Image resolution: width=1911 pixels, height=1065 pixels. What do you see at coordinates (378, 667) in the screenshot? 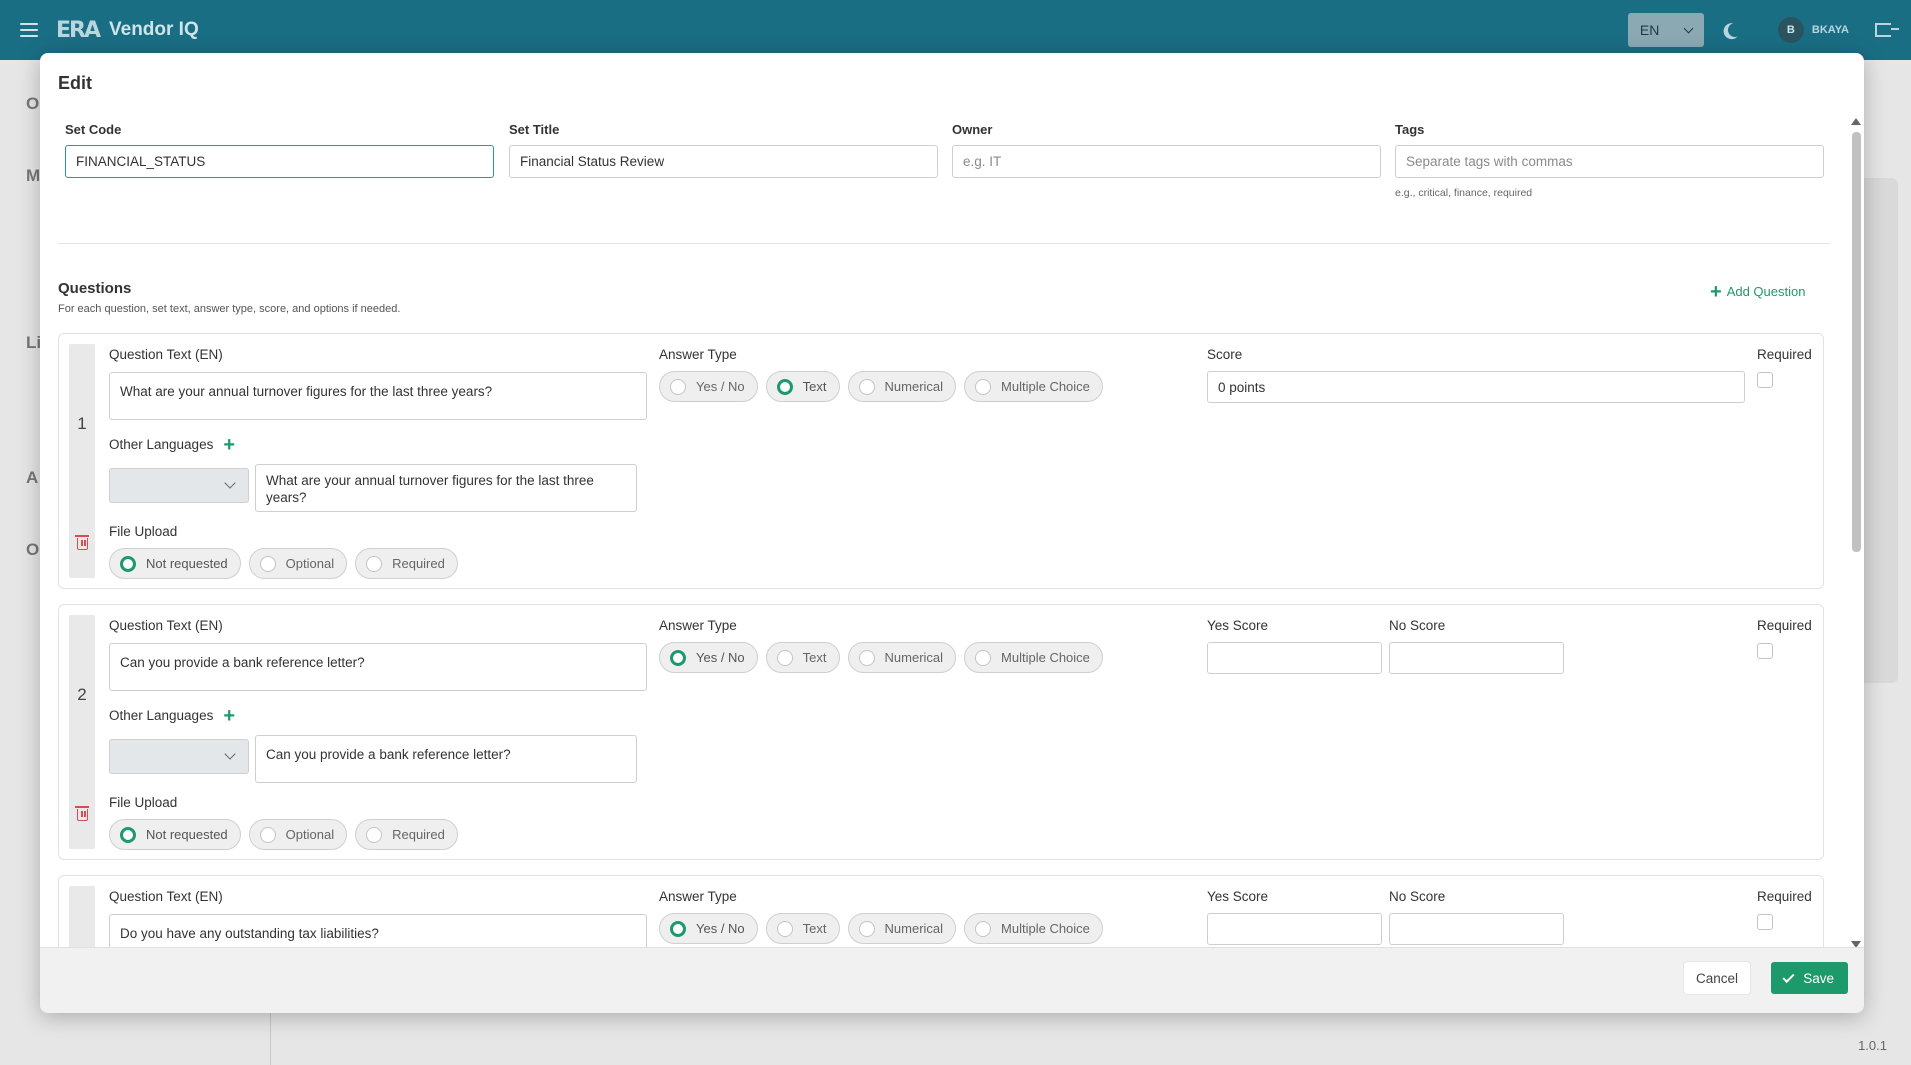
I see `question-text-input: Can you provide a bank reference letter?` at bounding box center [378, 667].